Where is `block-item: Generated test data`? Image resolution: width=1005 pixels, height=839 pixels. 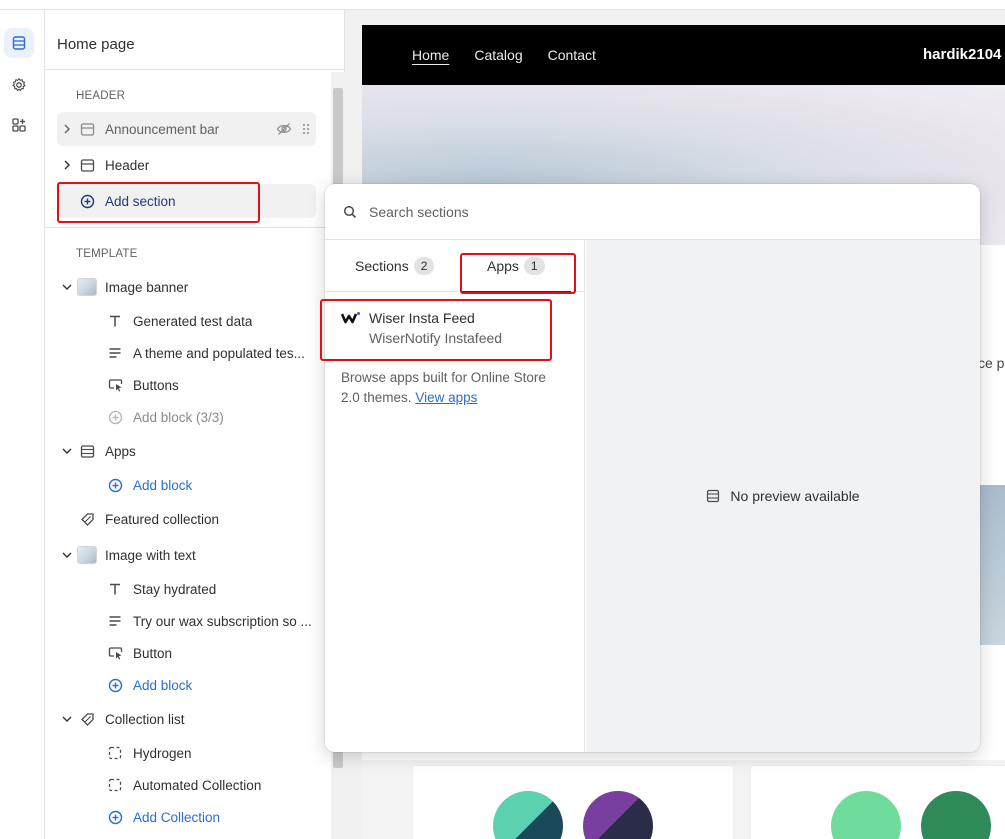 block-item: Generated test data is located at coordinates (211, 321).